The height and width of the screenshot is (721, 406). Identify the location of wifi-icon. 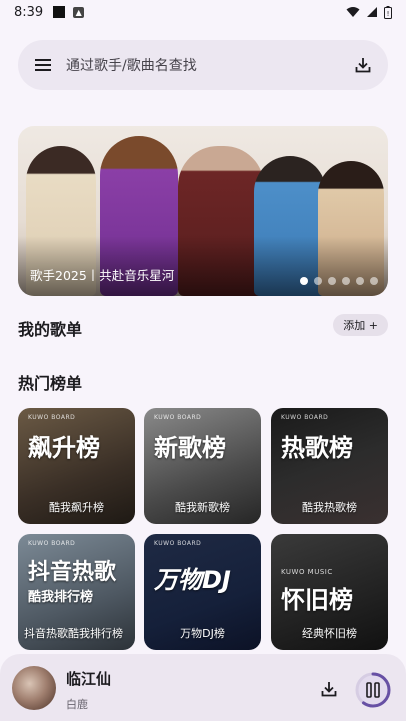
(353, 12).